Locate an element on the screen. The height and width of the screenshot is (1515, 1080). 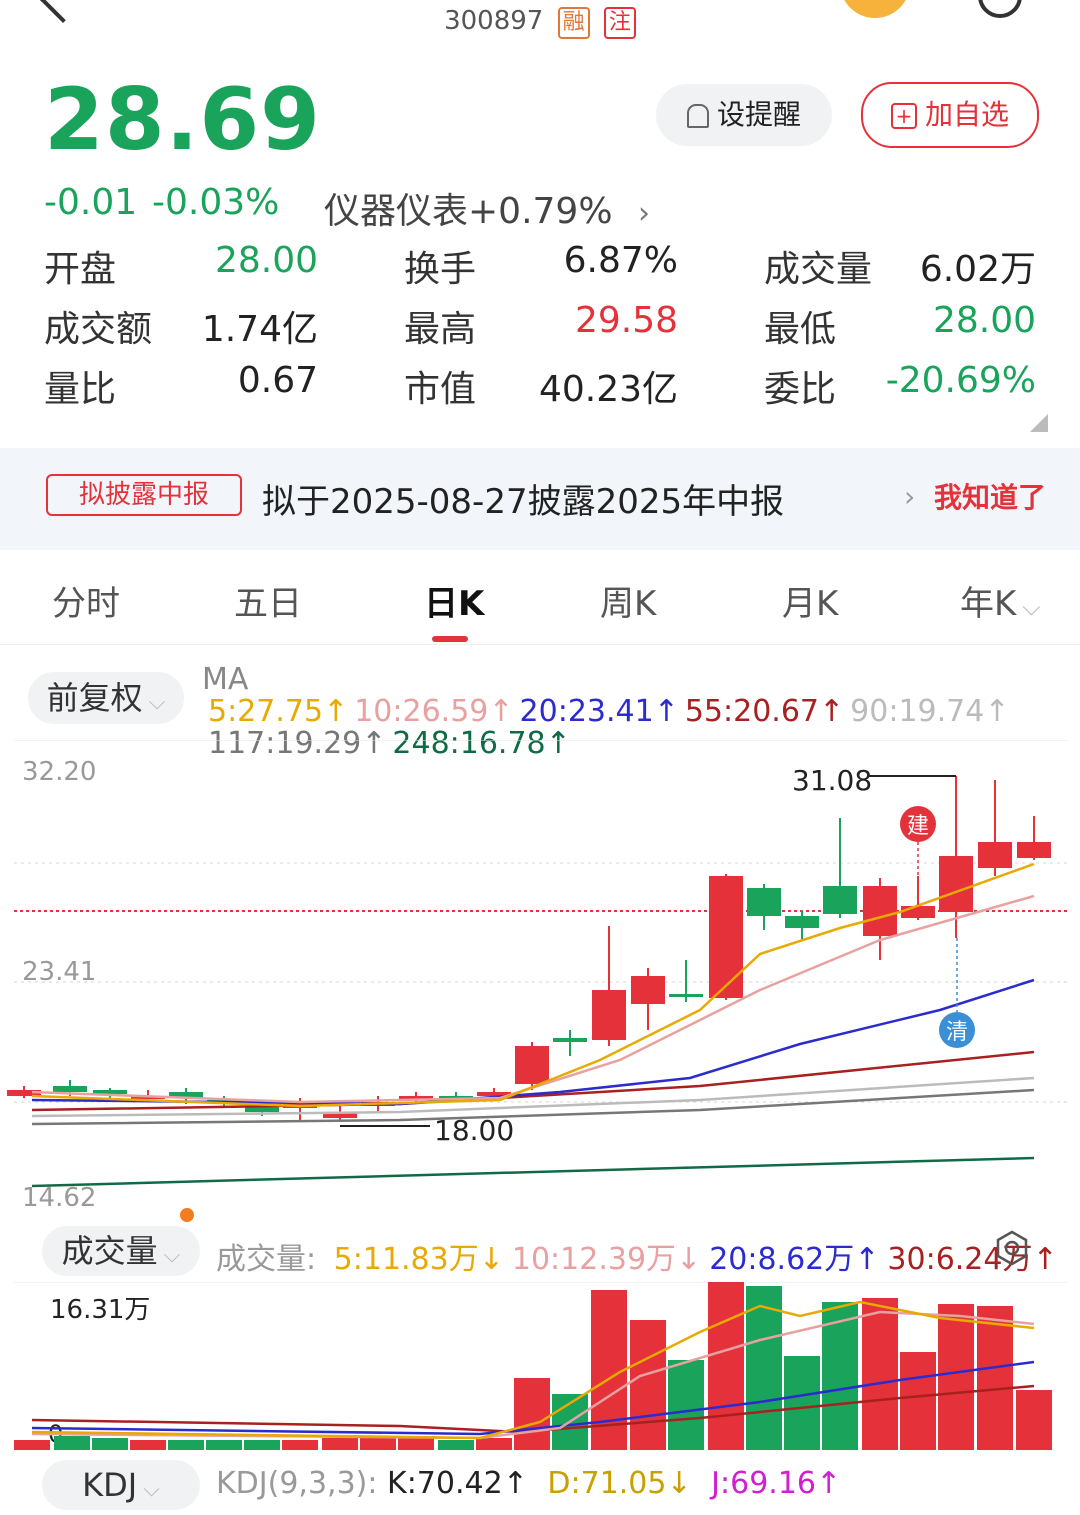
add-watchlist-button: + 加自选 is located at coordinates (950, 115).